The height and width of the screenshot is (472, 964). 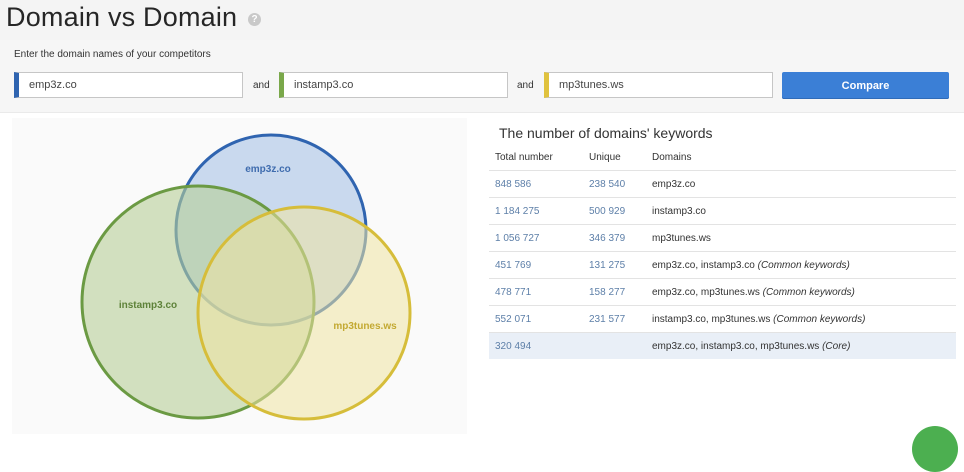 I want to click on cell-total: 552 071, so click(x=513, y=319).